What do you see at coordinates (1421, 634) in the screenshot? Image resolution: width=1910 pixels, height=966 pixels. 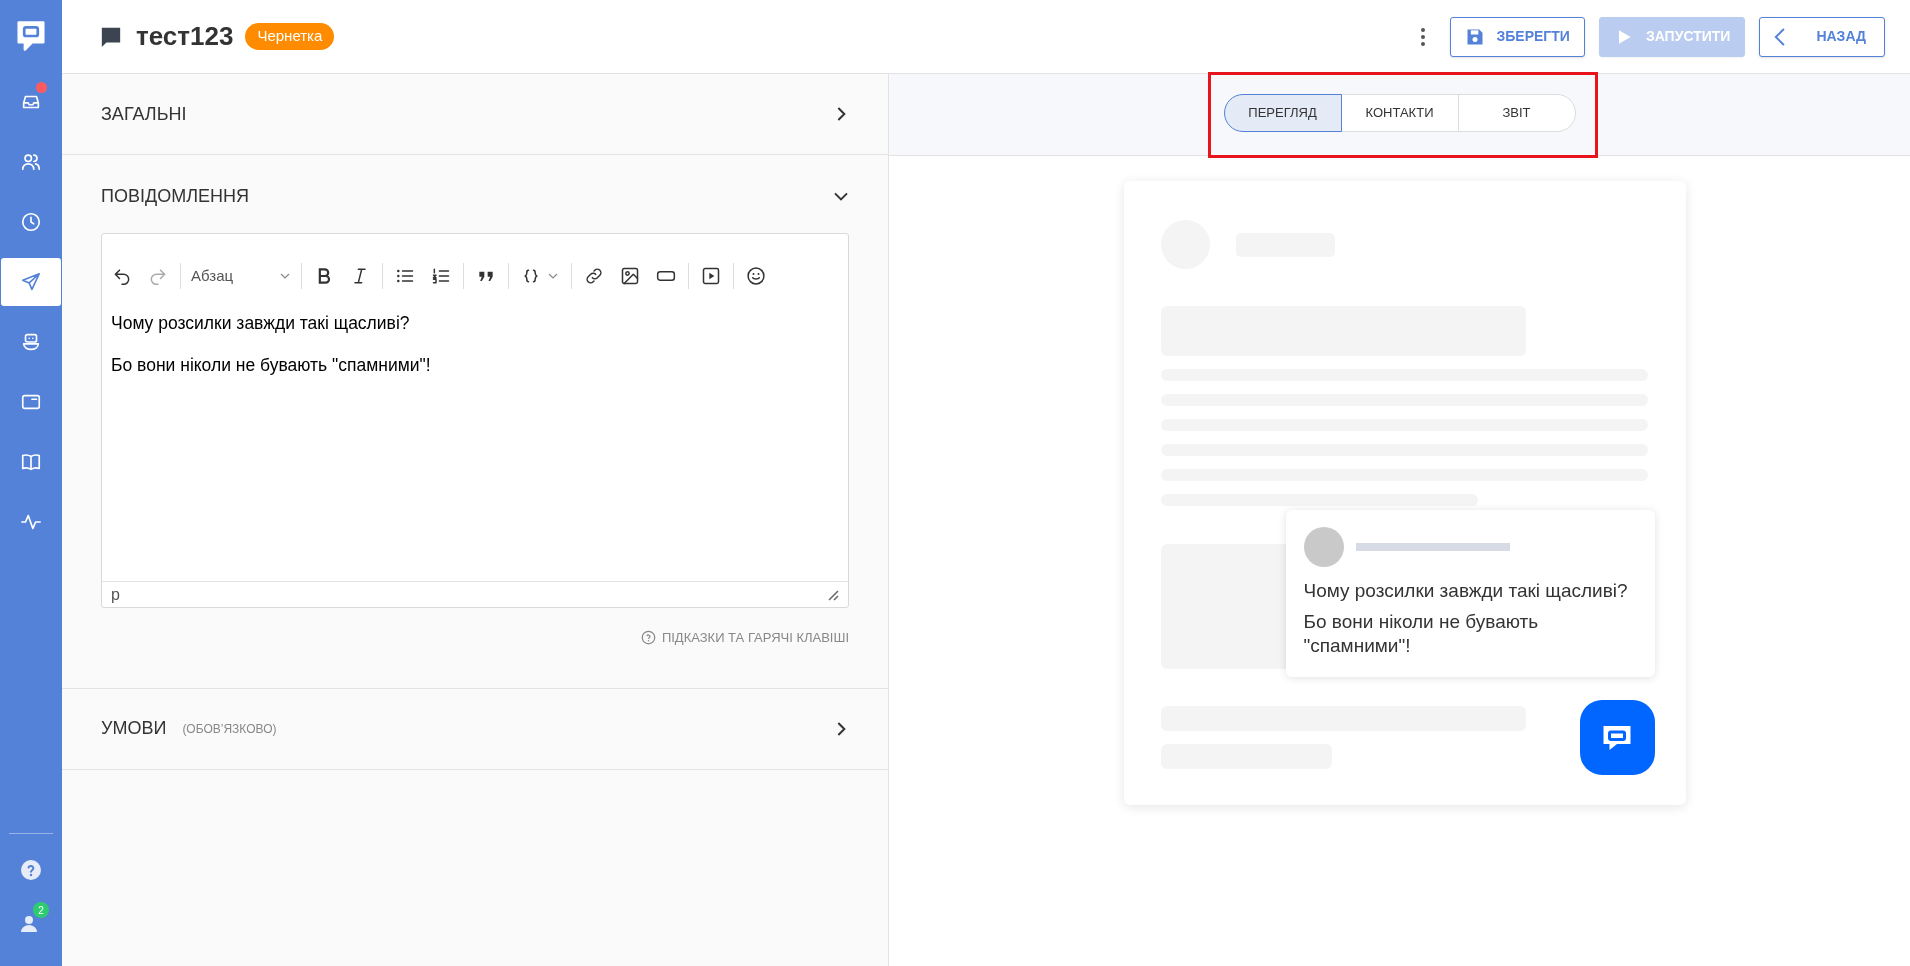 I see `message-text: Бо вони ніколи не бувають "спамними"!` at bounding box center [1421, 634].